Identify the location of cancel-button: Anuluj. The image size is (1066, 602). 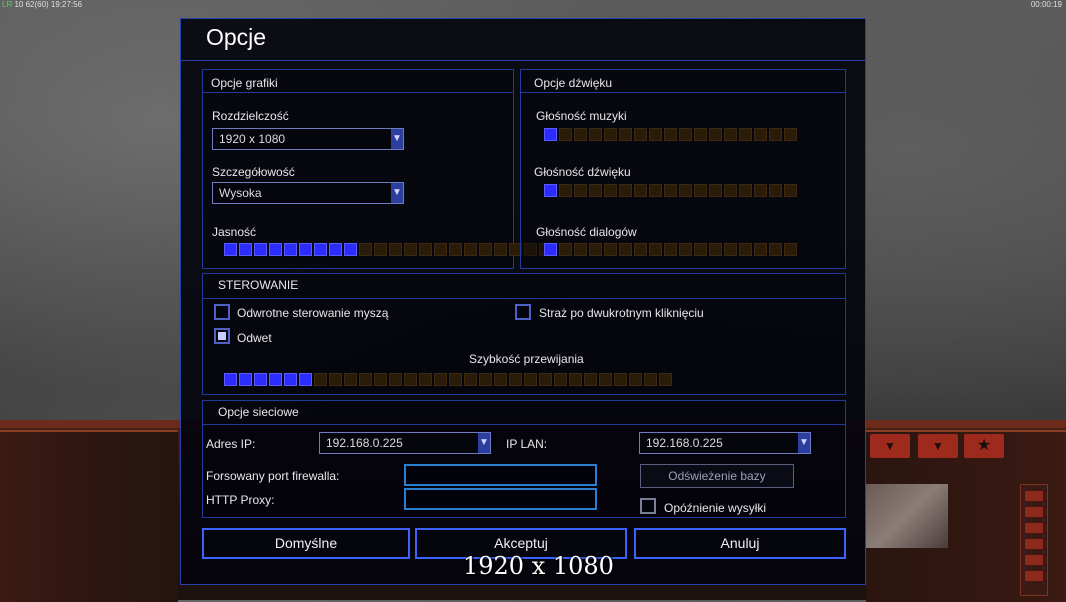
(740, 543).